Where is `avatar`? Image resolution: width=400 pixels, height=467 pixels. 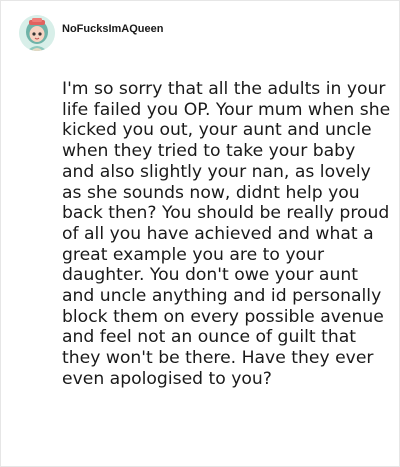 avatar is located at coordinates (37, 33).